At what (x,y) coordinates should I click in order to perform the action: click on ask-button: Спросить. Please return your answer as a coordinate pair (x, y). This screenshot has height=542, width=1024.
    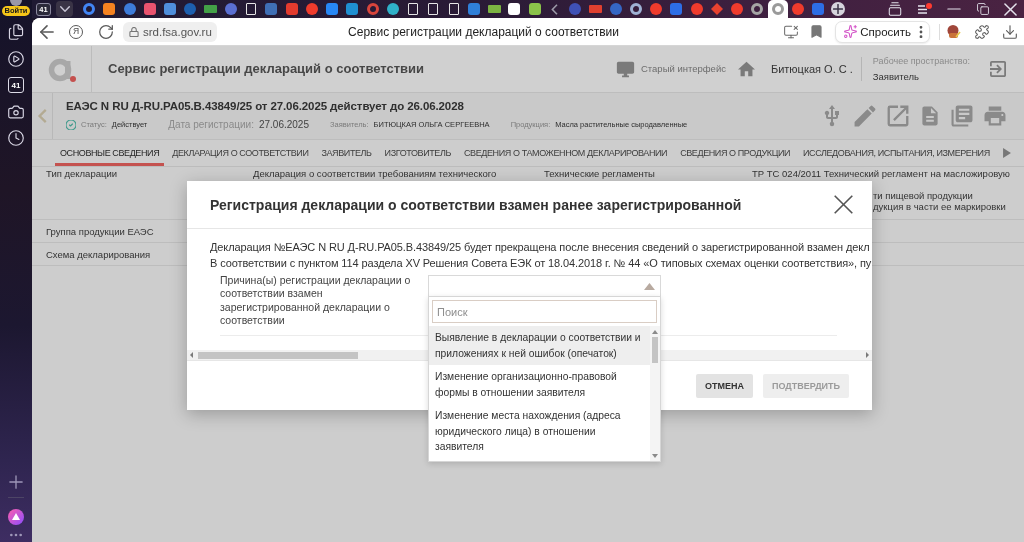
    Looking at the image, I should click on (877, 31).